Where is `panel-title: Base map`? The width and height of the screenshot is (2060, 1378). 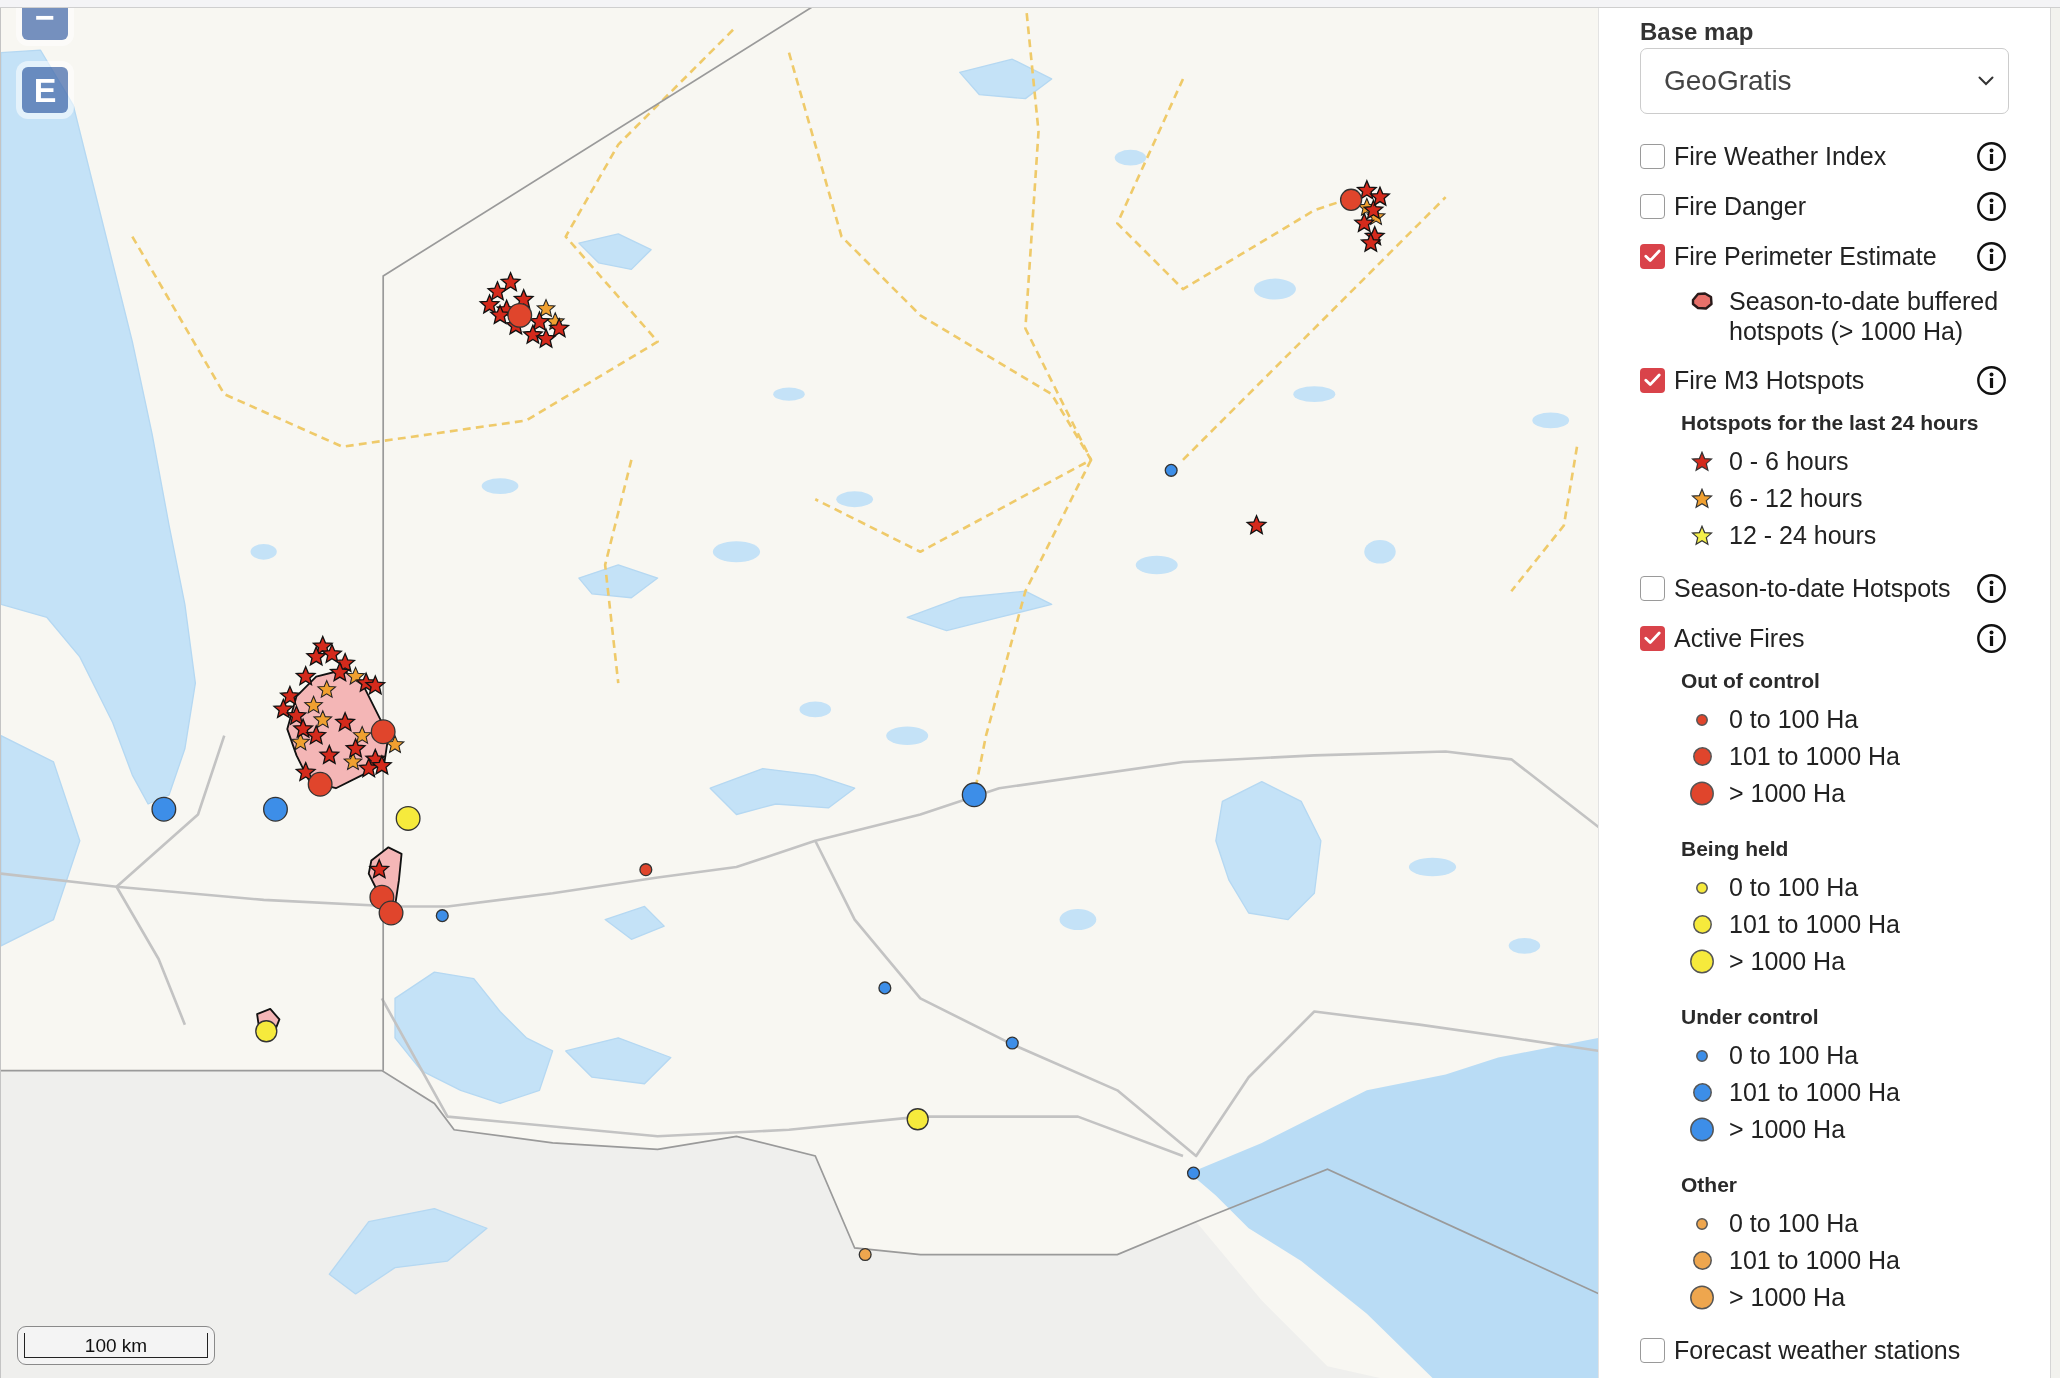
panel-title: Base map is located at coordinates (1697, 32).